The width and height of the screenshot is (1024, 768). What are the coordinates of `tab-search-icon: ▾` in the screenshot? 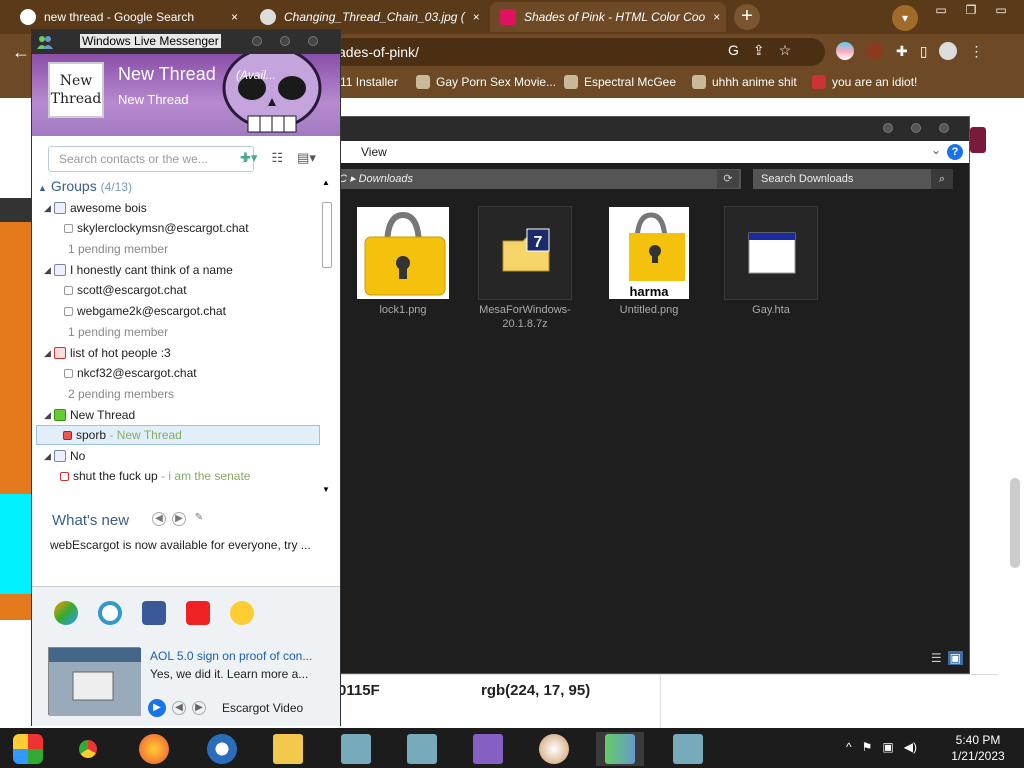 It's located at (905, 18).